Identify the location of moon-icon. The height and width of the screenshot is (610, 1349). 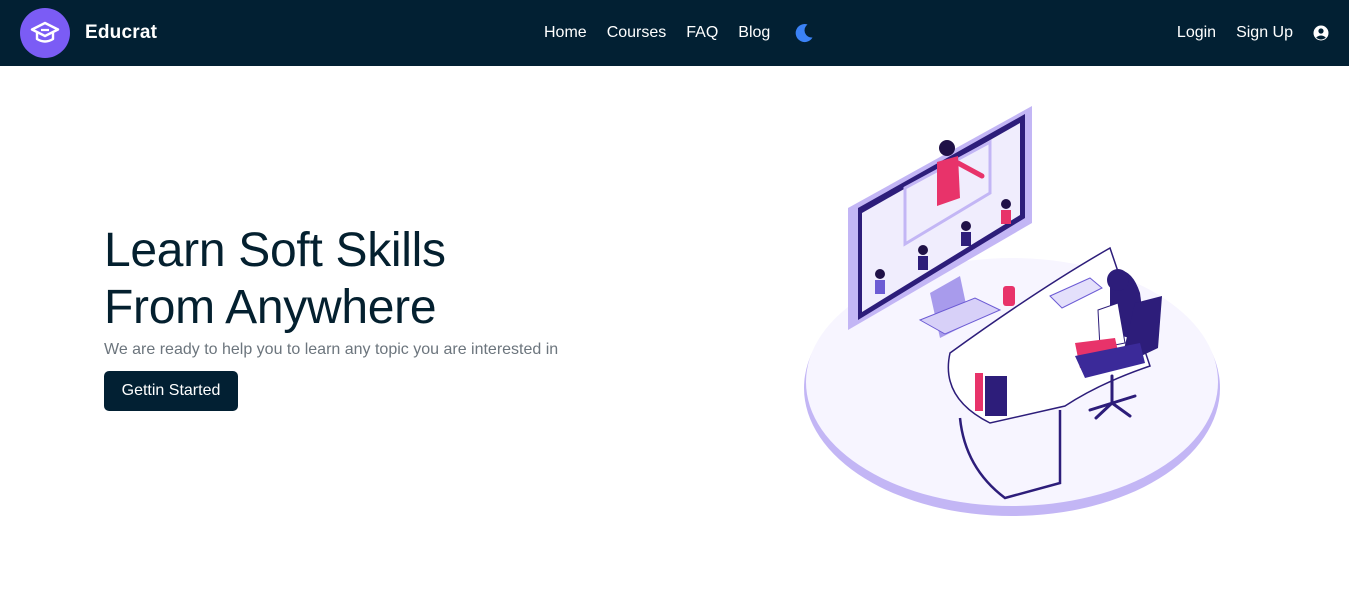
(804, 33).